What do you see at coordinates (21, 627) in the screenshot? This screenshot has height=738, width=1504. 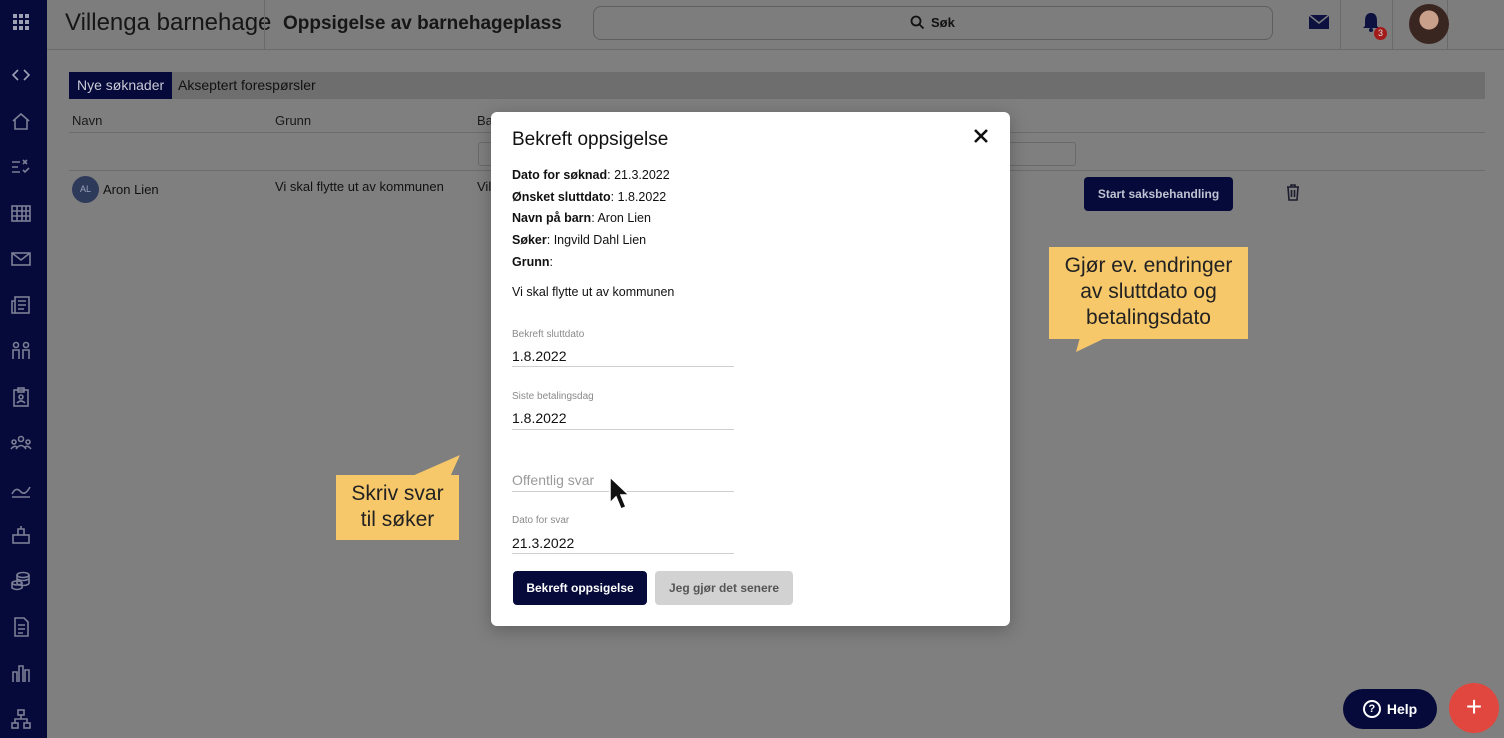 I see `document-icon` at bounding box center [21, 627].